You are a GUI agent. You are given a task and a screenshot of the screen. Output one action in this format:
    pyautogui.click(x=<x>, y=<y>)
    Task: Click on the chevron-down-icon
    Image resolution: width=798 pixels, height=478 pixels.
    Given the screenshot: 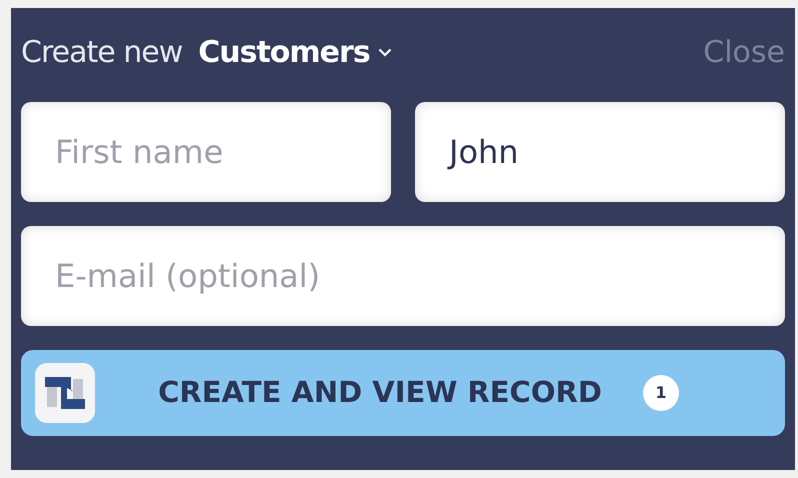 What is the action you would take?
    pyautogui.click(x=385, y=52)
    